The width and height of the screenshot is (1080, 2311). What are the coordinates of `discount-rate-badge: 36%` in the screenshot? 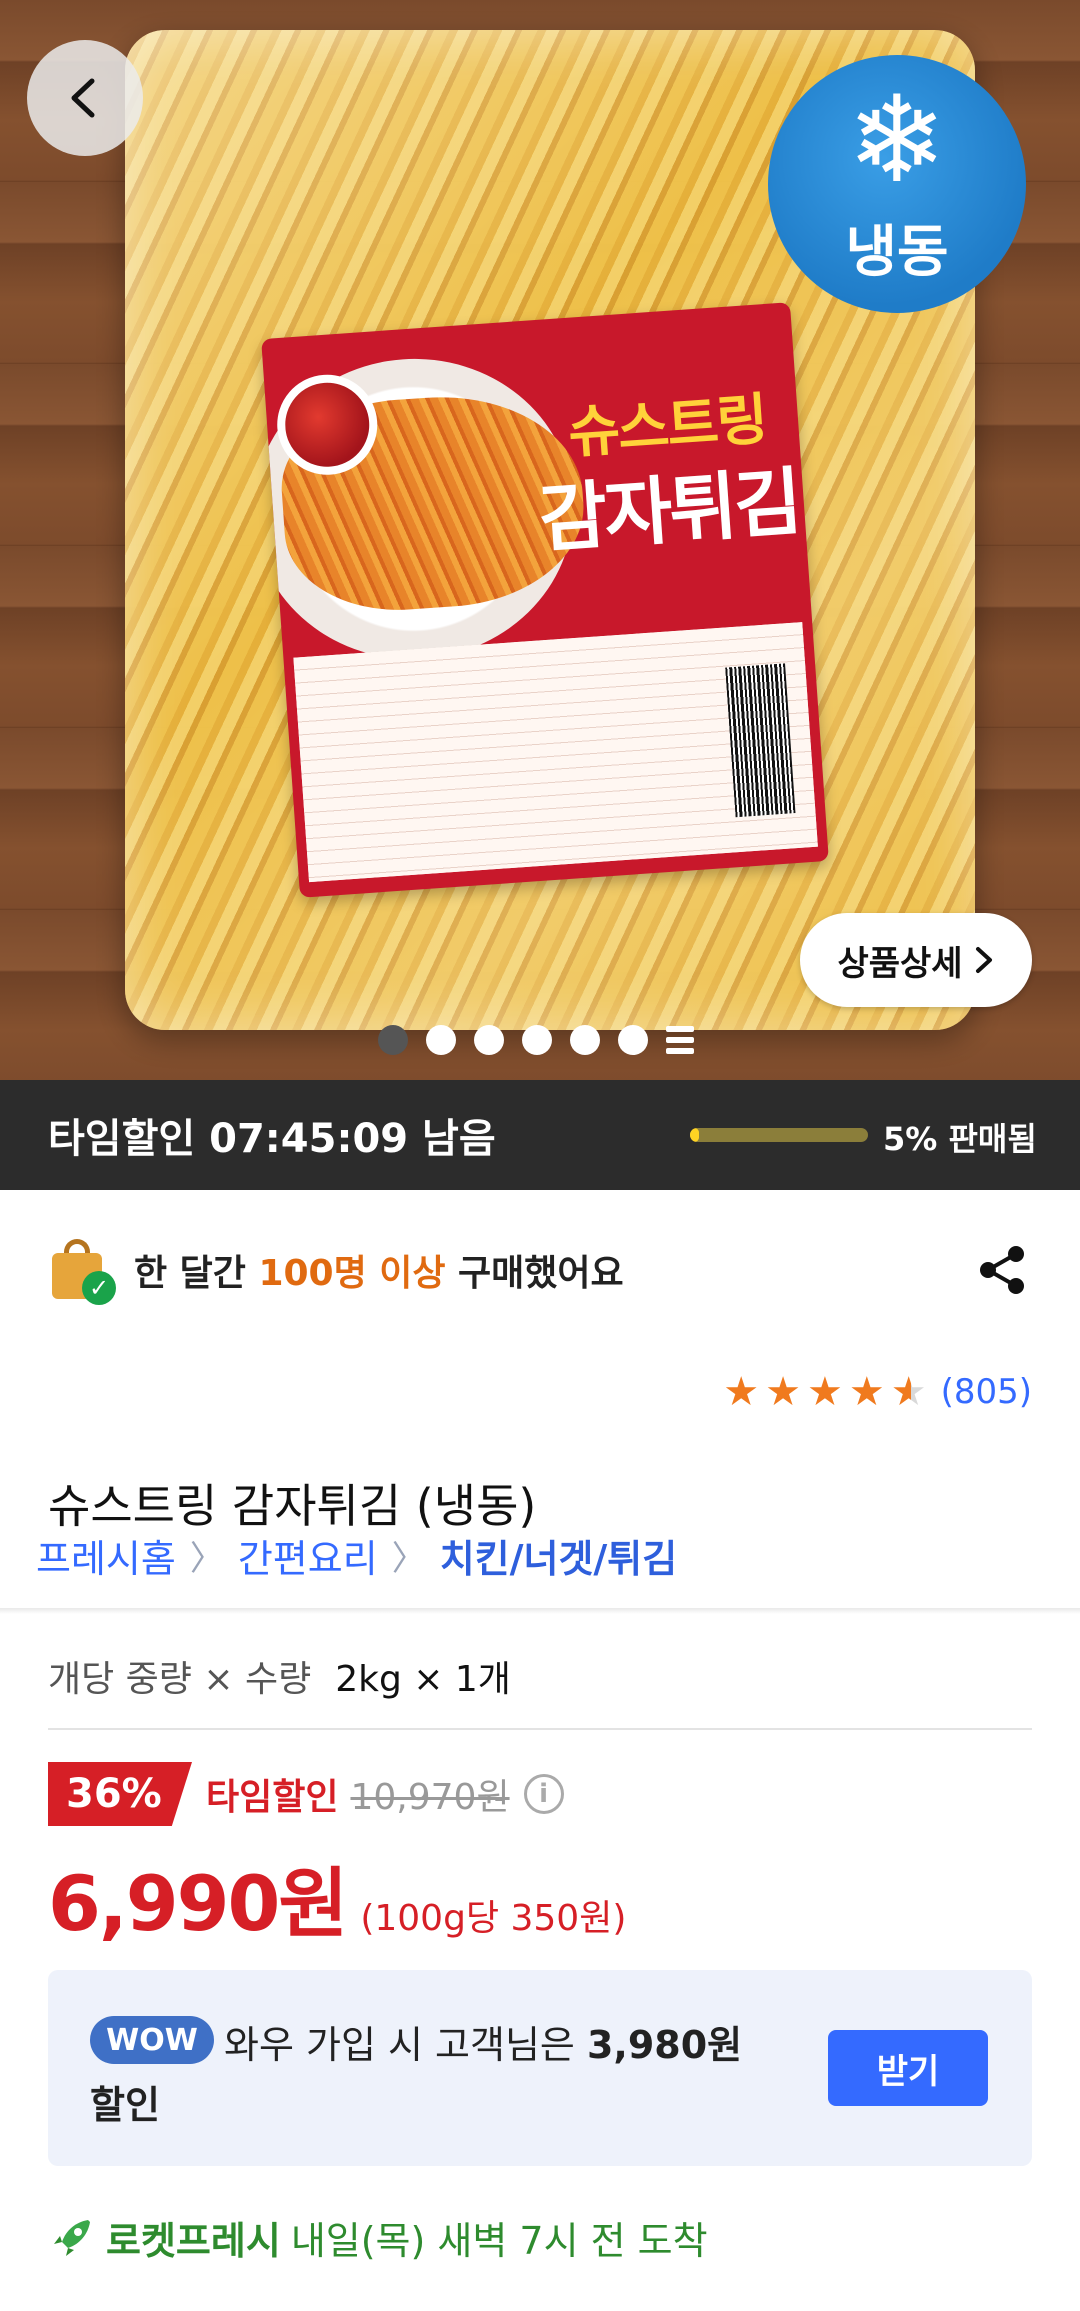 It's located at (120, 1794).